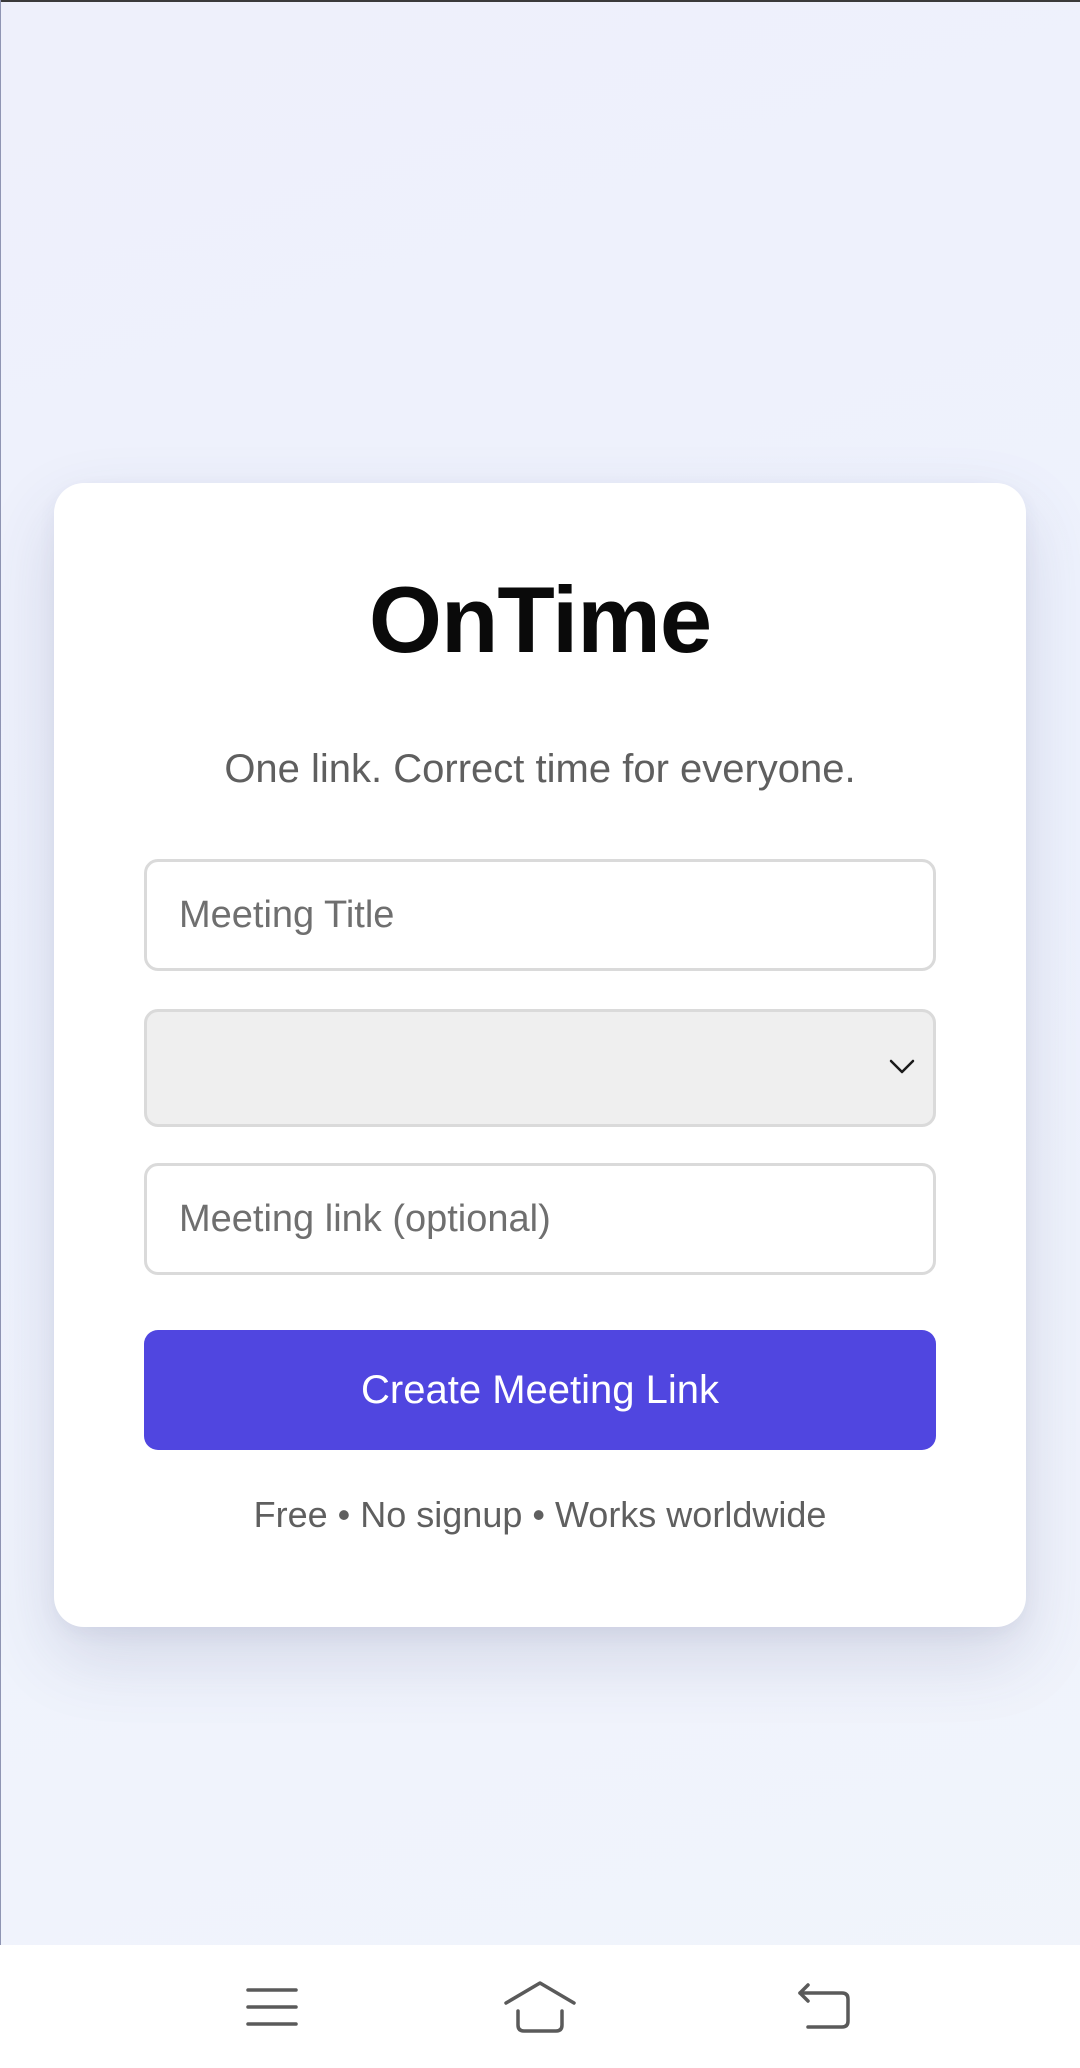  I want to click on nav-home-button, so click(540, 2007).